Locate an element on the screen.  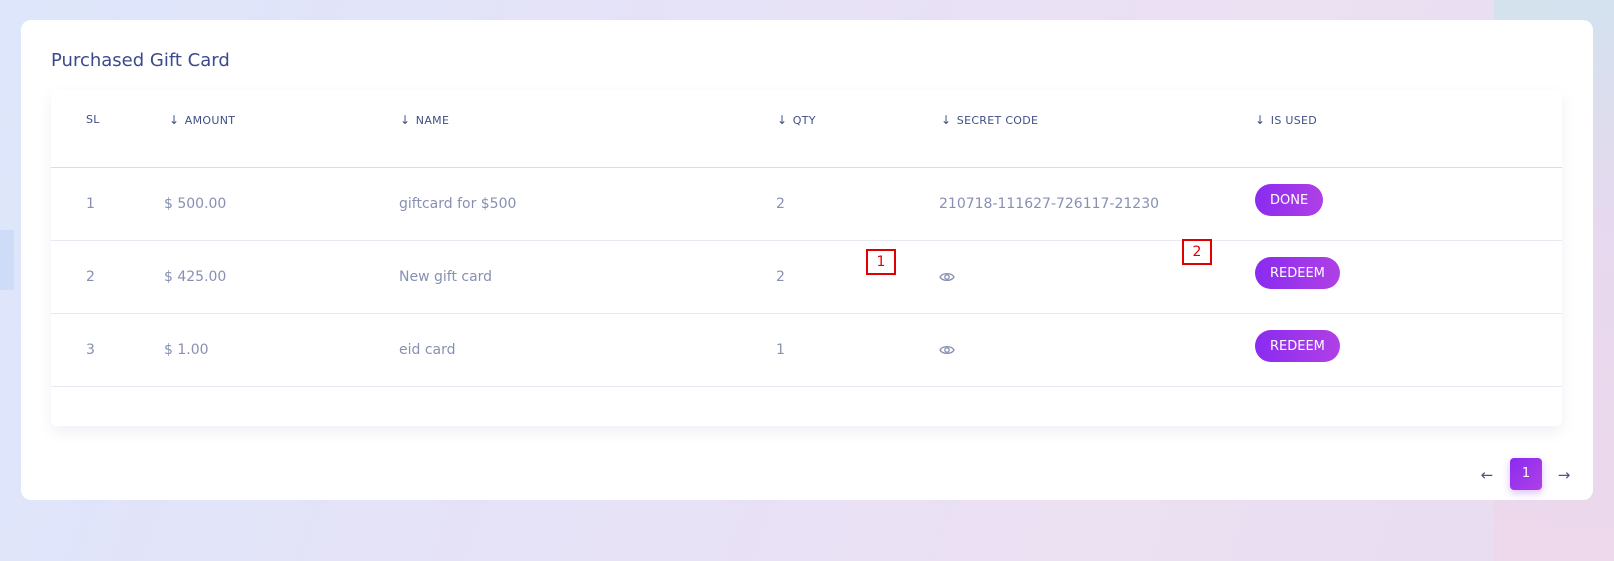
header-amount: ↓ AMOUNT is located at coordinates (202, 120).